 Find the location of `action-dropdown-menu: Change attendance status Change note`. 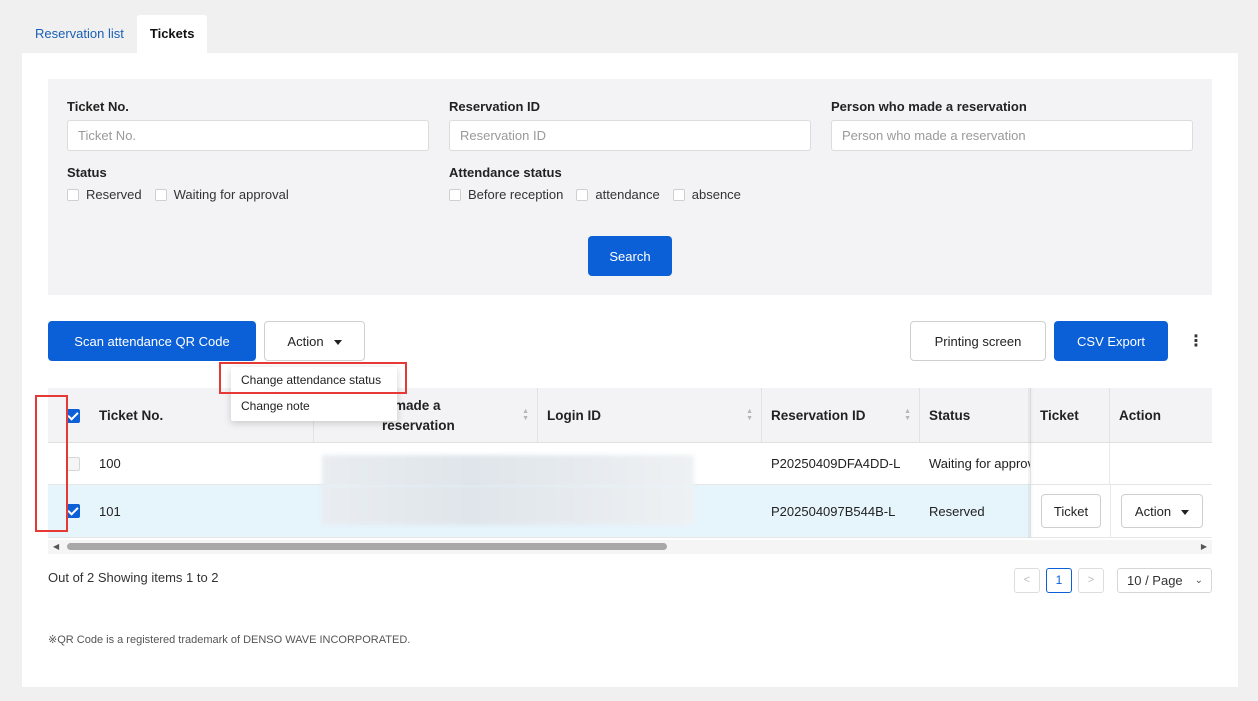

action-dropdown-menu: Change attendance status Change note is located at coordinates (314, 394).